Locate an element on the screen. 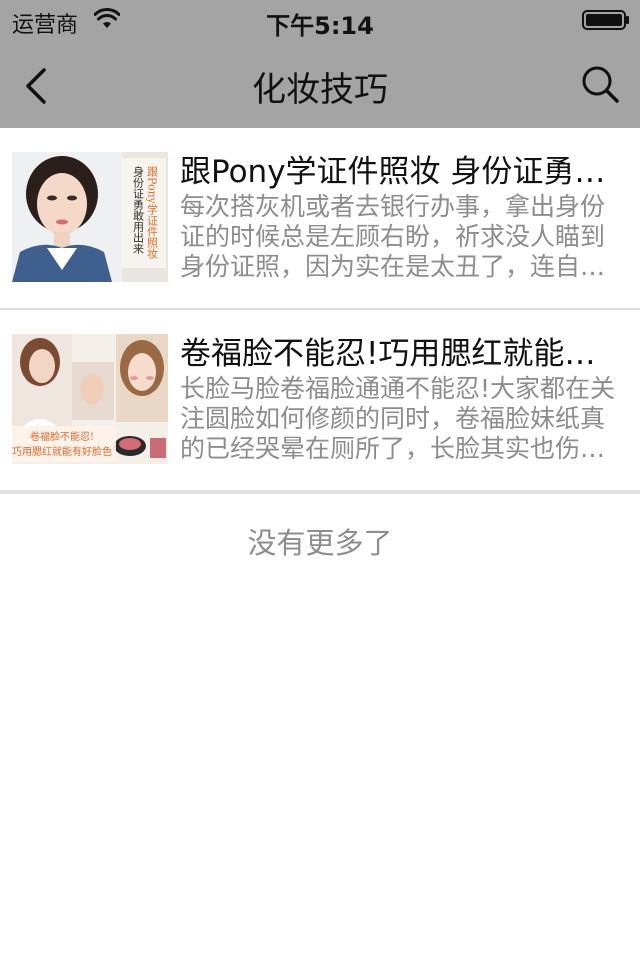 This screenshot has height=960, width=640. no-more-label: 没有更多了 is located at coordinates (320, 543).